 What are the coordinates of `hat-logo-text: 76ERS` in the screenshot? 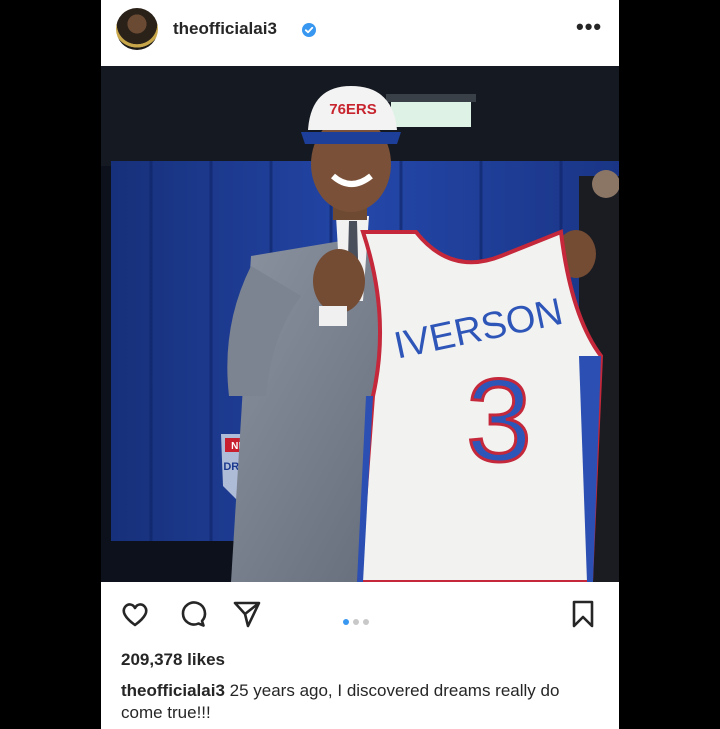 It's located at (353, 109).